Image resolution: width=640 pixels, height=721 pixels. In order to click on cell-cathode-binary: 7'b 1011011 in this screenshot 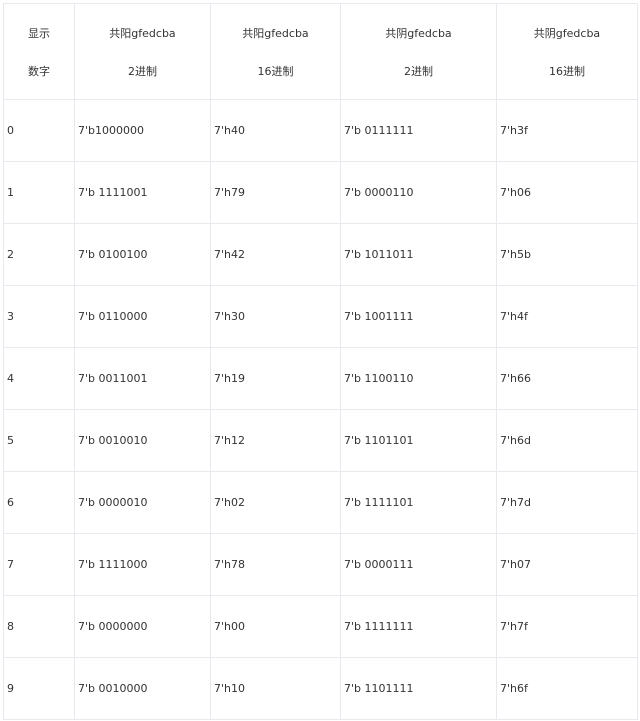, I will do `click(418, 254)`.